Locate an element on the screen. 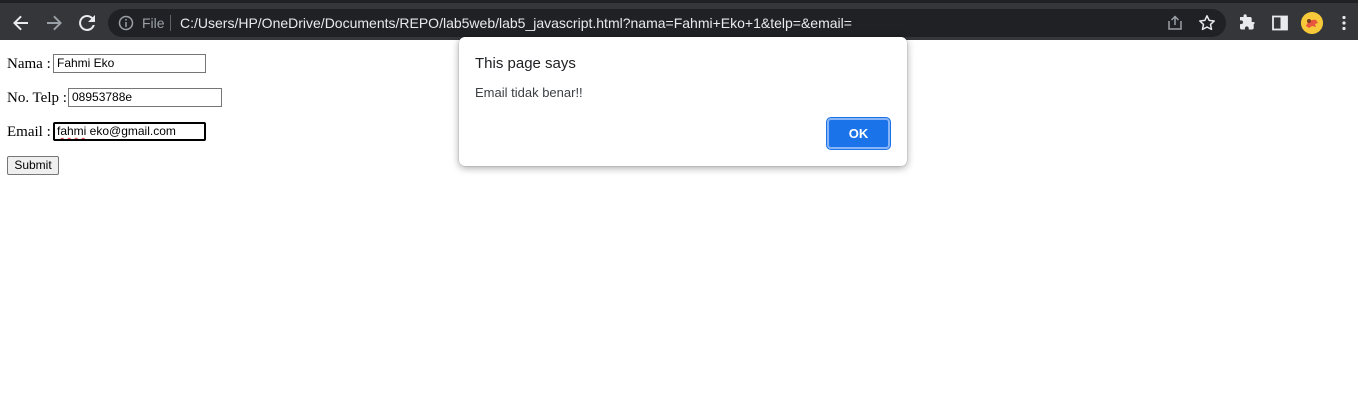 This screenshot has height=404, width=1358. email-row: Email : is located at coordinates (29, 132).